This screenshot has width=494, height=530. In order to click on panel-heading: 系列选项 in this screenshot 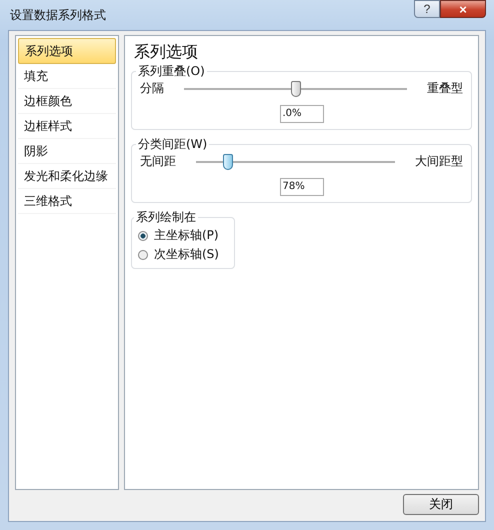, I will do `click(166, 52)`.